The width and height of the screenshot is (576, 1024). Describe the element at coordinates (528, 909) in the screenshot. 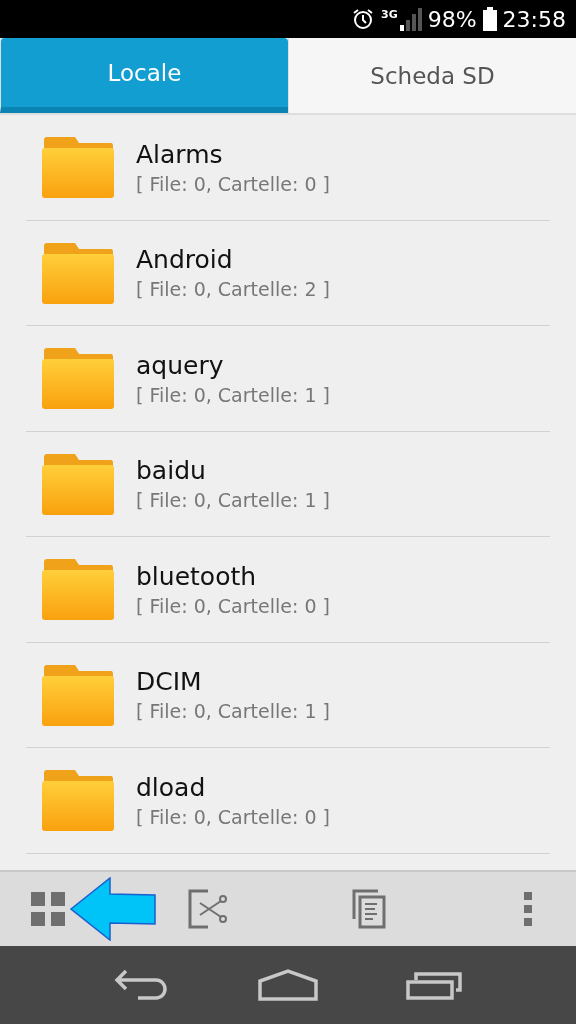

I see `more-icon` at that location.